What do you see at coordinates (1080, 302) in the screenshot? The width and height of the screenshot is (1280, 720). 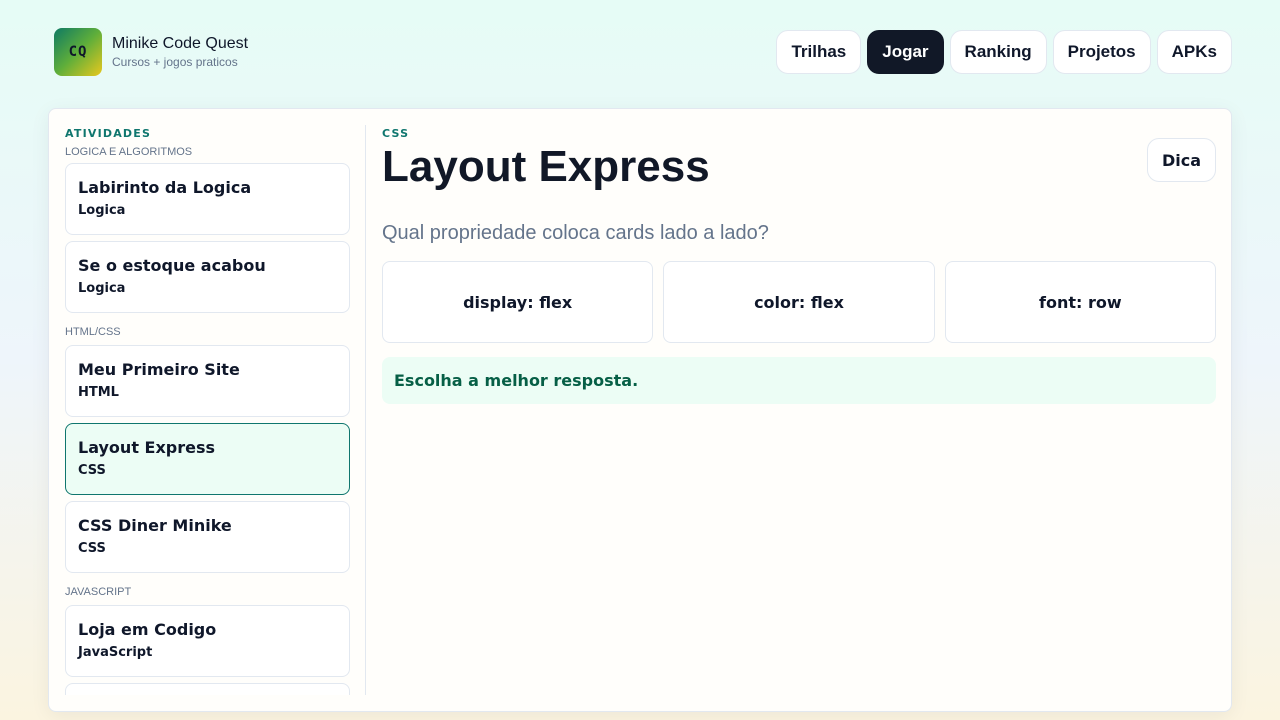 I see `answer-option-font-row: font: row` at bounding box center [1080, 302].